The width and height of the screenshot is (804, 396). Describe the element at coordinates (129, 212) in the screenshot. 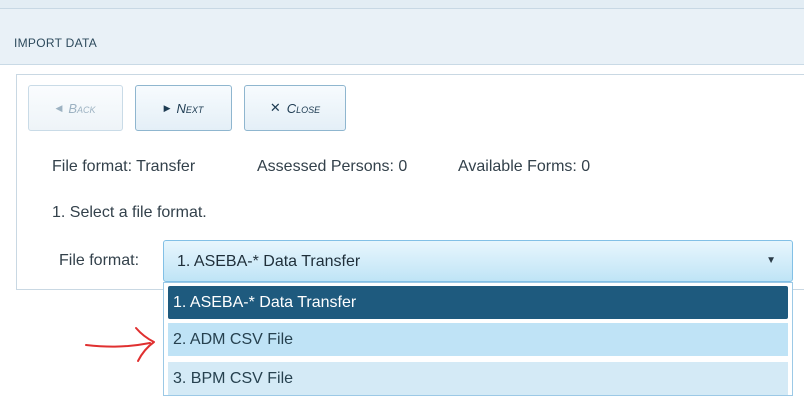

I see `instruction-text: 1. Select a file format.` at that location.